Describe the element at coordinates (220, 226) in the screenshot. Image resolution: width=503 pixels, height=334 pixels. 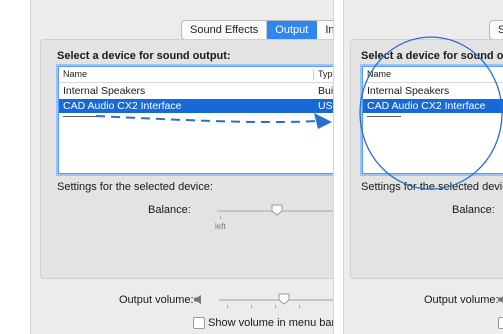
I see `balance-left-label: left` at that location.